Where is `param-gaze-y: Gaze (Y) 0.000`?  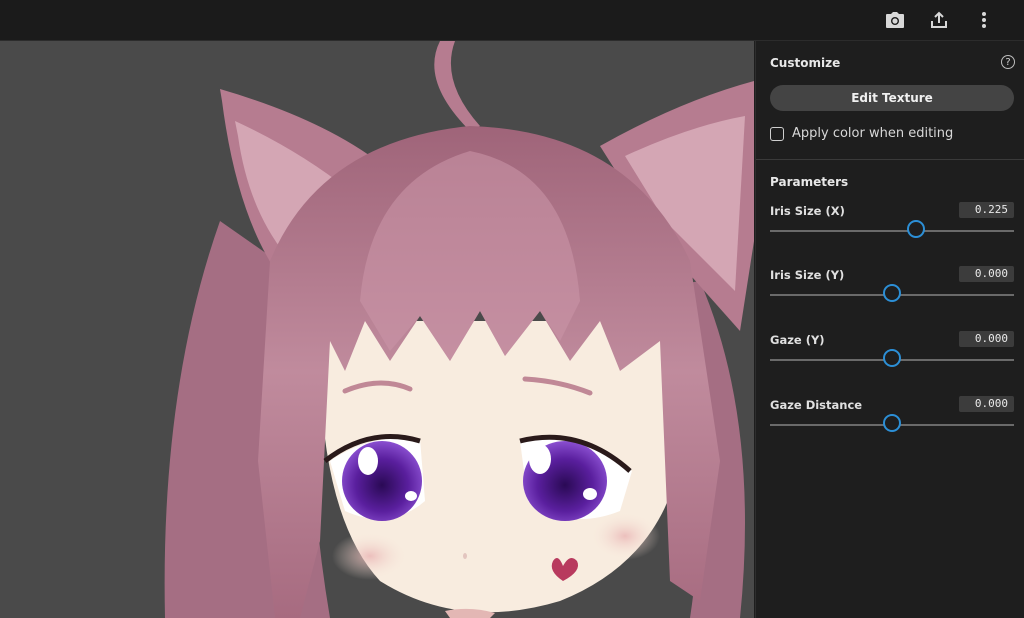
param-gaze-y: Gaze (Y) 0.000 is located at coordinates (892, 357).